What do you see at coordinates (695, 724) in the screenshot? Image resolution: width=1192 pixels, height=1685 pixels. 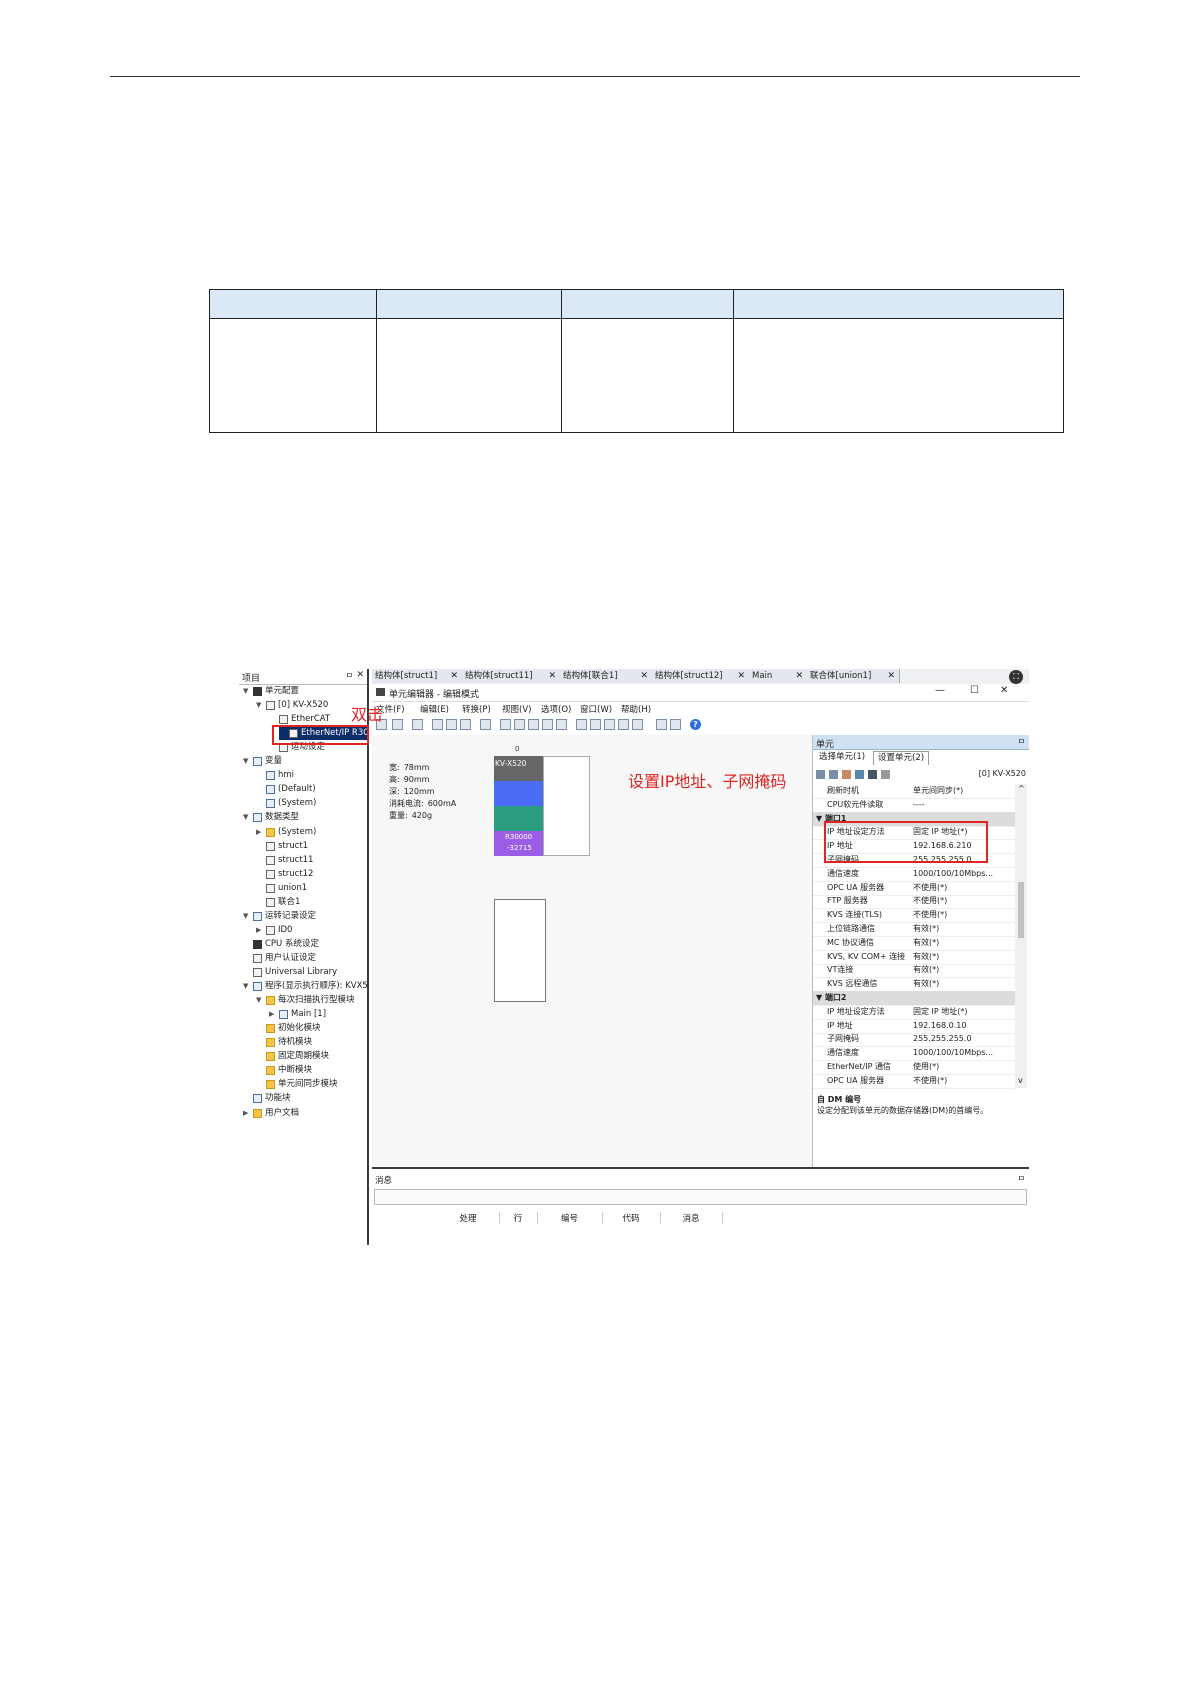 I see `help-icon: ?` at bounding box center [695, 724].